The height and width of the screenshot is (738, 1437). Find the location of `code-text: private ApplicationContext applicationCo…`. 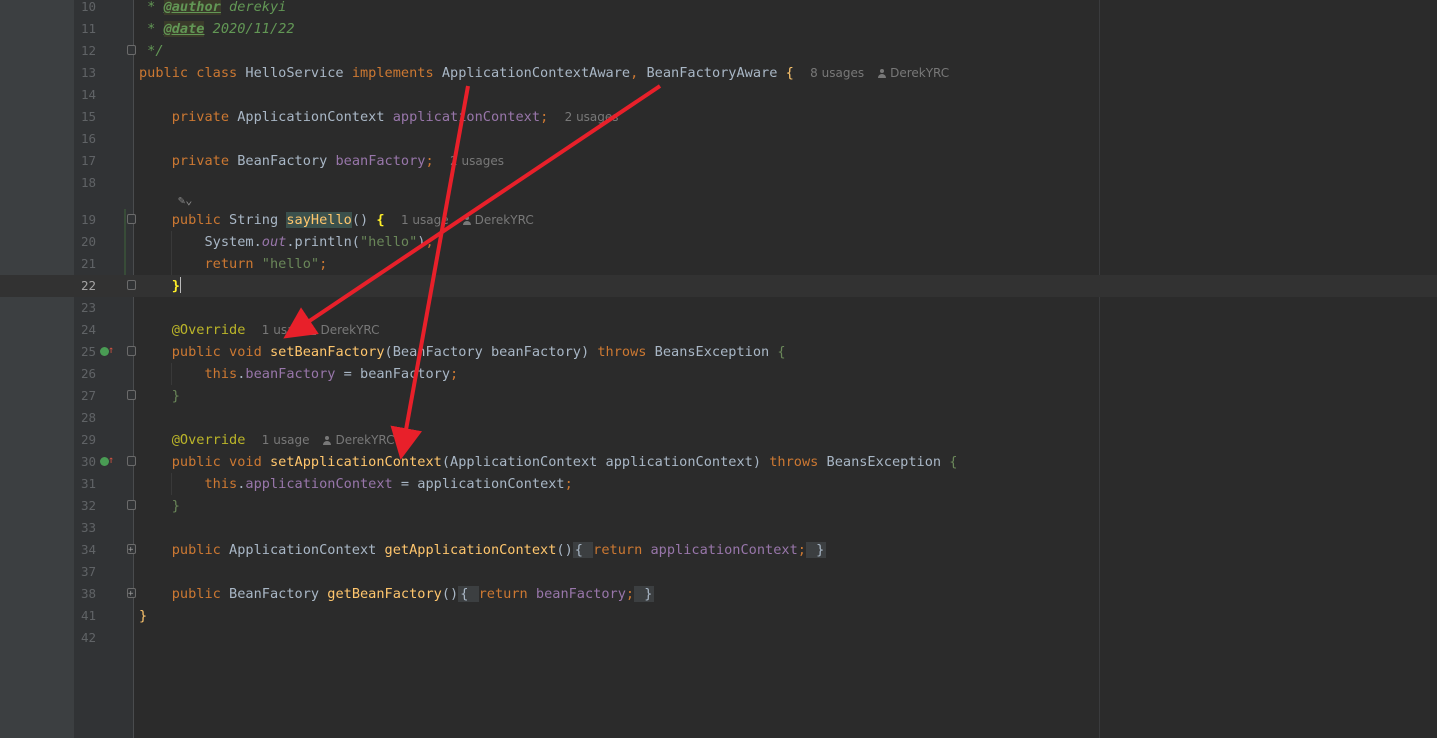

code-text: private ApplicationContext applicationCo… is located at coordinates (395, 117).